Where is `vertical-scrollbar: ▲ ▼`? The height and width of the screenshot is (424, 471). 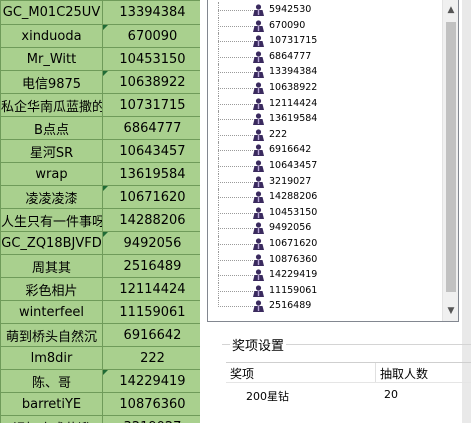
vertical-scrollbar: ▲ ▼ is located at coordinates (450, 160).